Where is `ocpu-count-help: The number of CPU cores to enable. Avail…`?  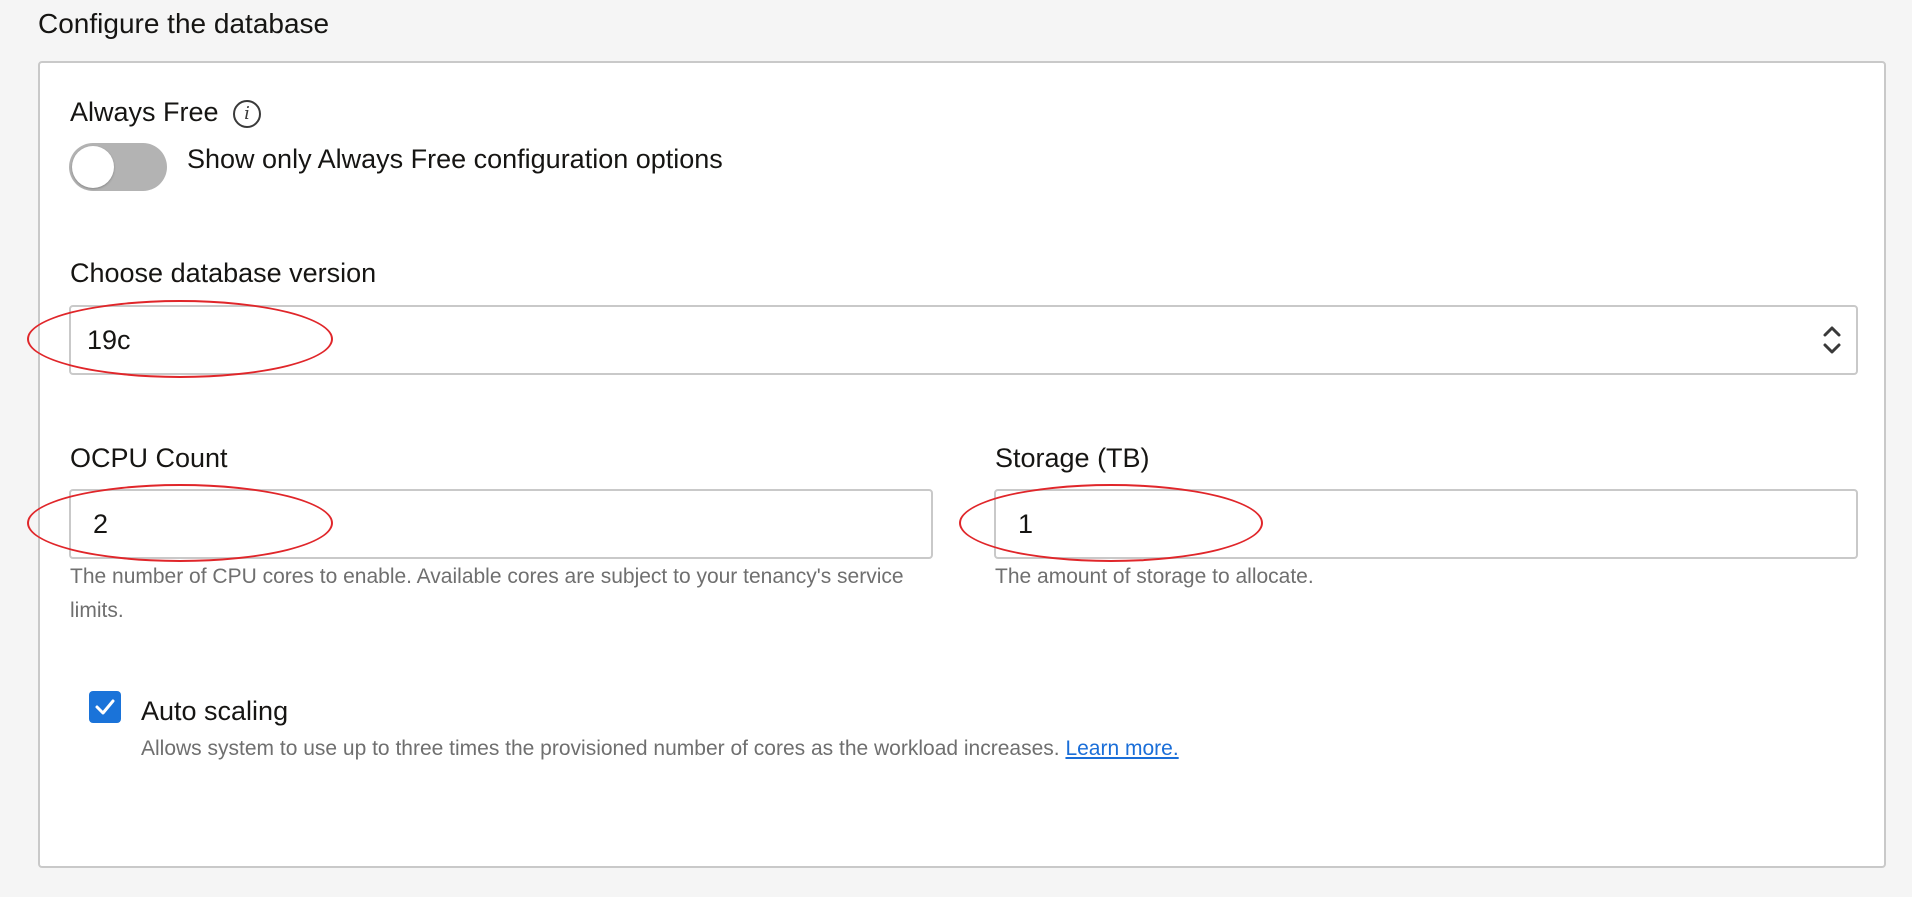 ocpu-count-help: The number of CPU cores to enable. Avail… is located at coordinates (487, 593).